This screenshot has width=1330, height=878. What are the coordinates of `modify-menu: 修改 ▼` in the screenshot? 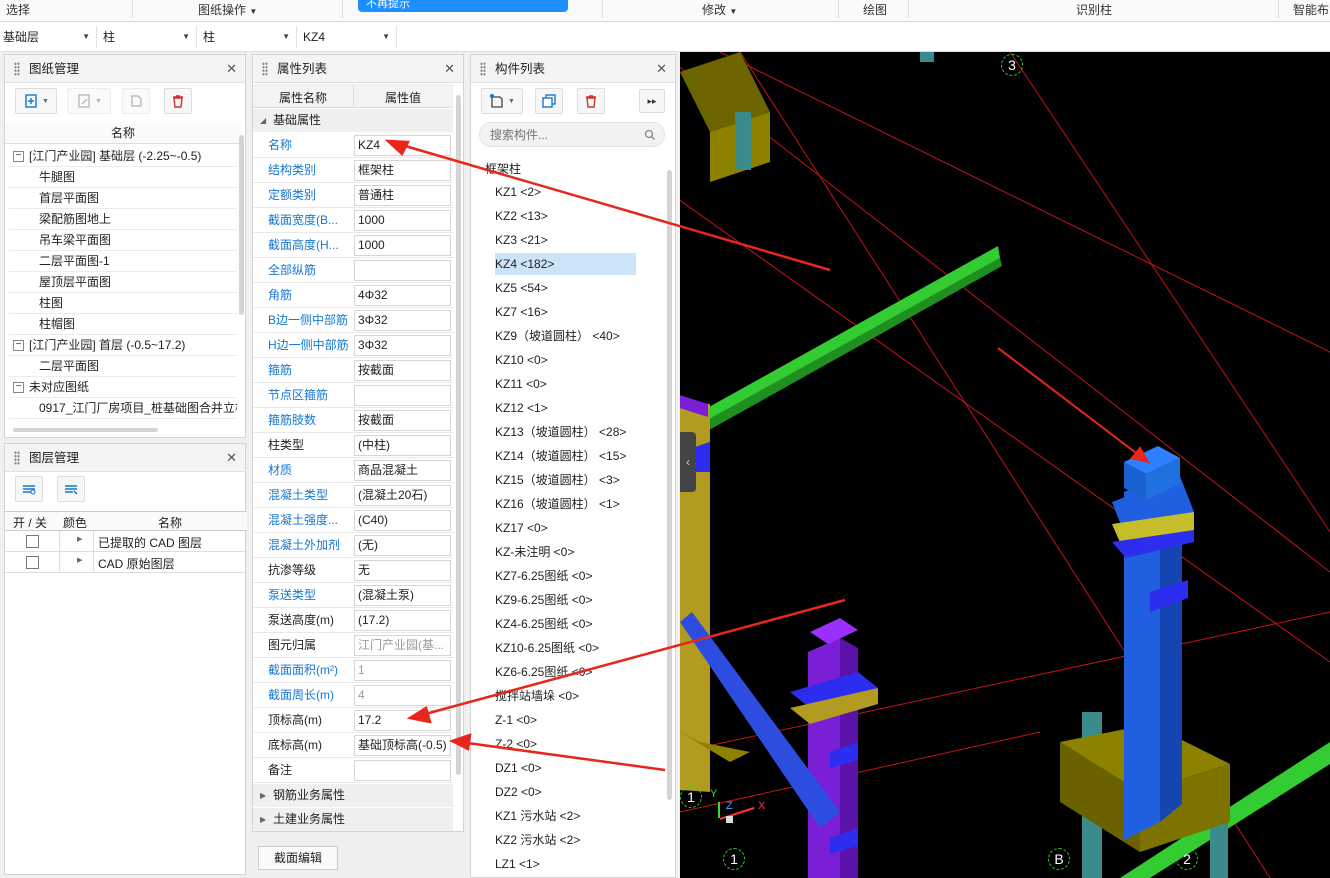 It's located at (719, 9).